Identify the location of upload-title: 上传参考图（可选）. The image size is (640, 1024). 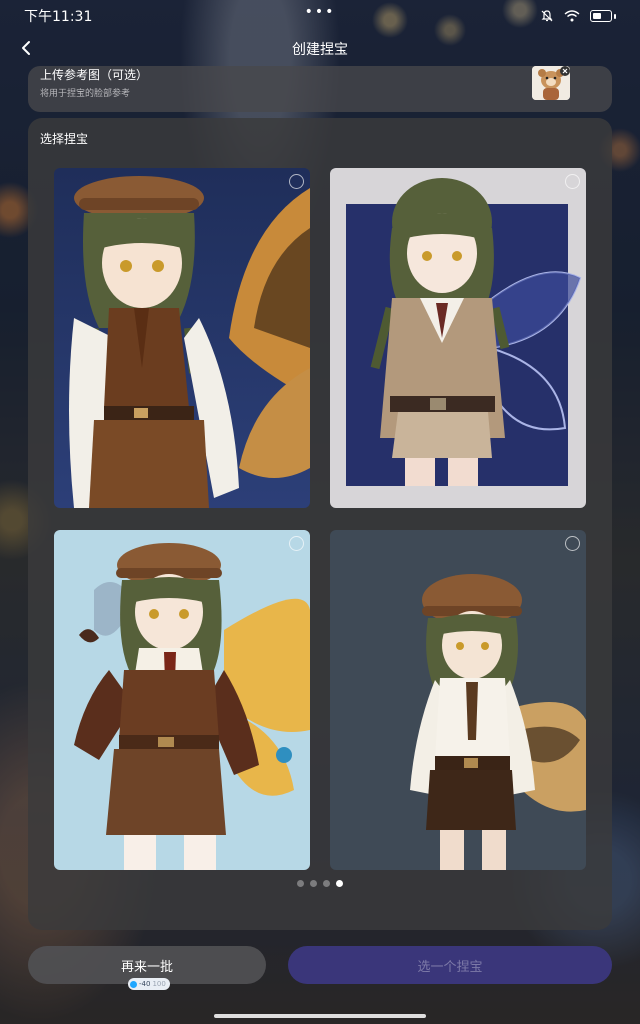
(94, 75).